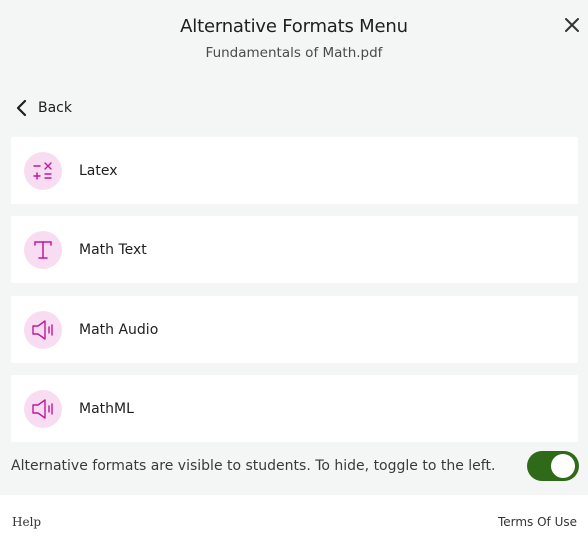 Image resolution: width=588 pixels, height=544 pixels. Describe the element at coordinates (294, 26) in the screenshot. I see `page-title: Alternative Formats Menu` at that location.